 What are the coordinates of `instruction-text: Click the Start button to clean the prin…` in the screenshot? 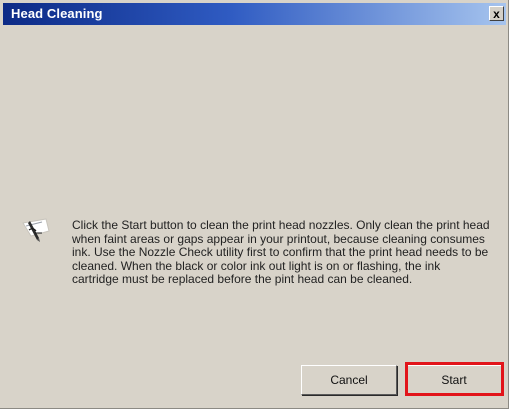 It's located at (281, 252).